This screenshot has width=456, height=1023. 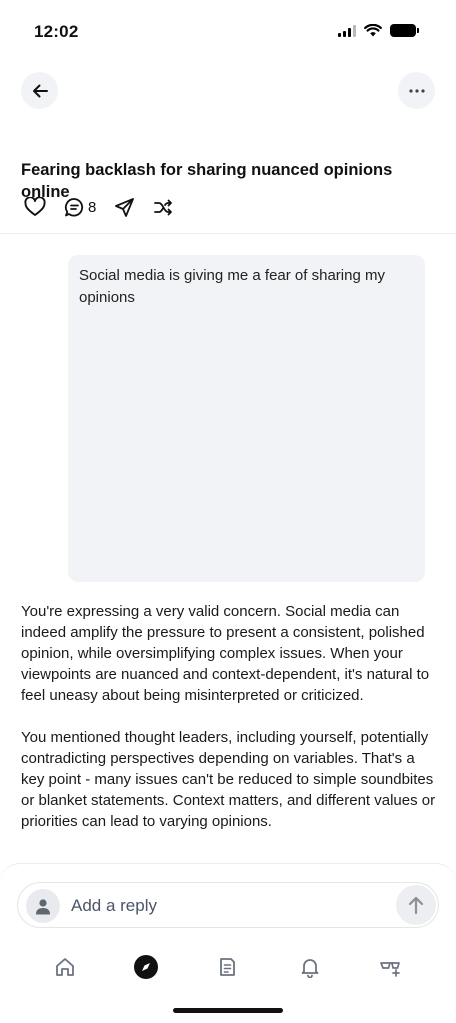 I want to click on nav-library, so click(x=228, y=967).